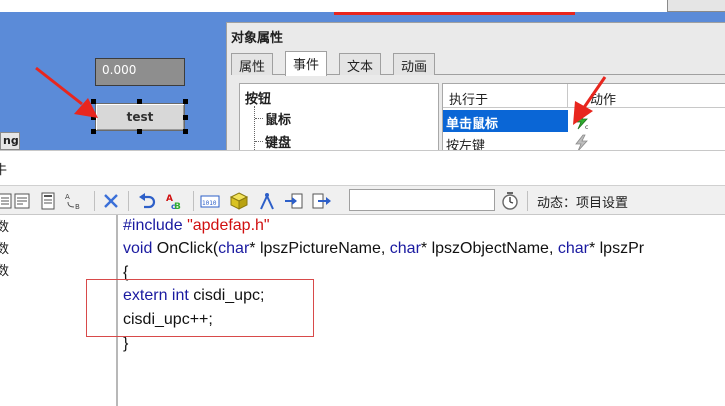 This screenshot has width=725, height=406. What do you see at coordinates (4, 170) in the screenshot?
I see `editor-title: 牛` at bounding box center [4, 170].